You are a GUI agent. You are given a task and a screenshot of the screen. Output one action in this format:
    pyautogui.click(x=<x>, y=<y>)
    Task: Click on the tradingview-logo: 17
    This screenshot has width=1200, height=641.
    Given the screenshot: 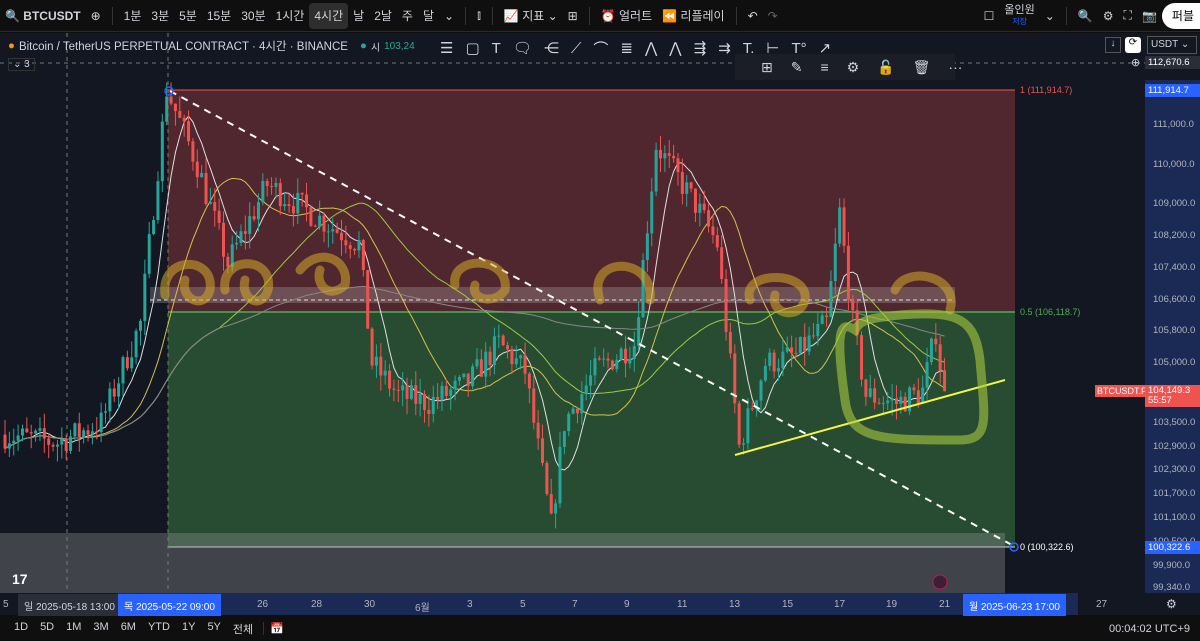 What is the action you would take?
    pyautogui.click(x=20, y=579)
    